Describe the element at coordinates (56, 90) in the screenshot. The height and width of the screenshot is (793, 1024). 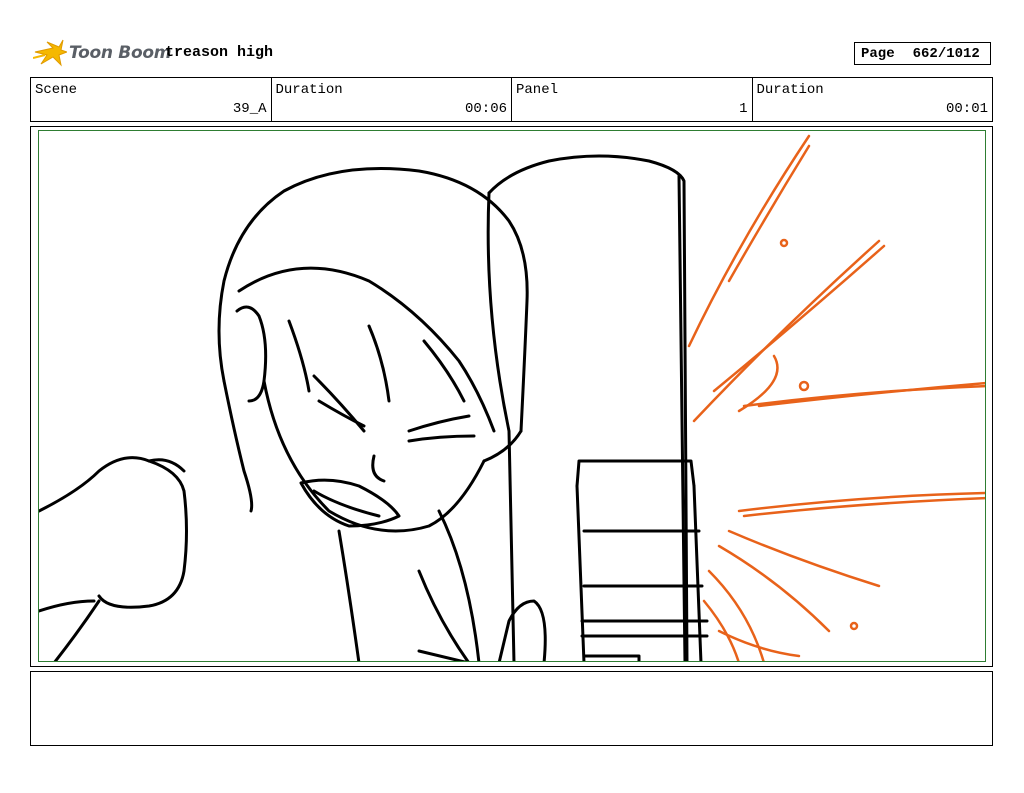
I see `scene-label: Scene` at that location.